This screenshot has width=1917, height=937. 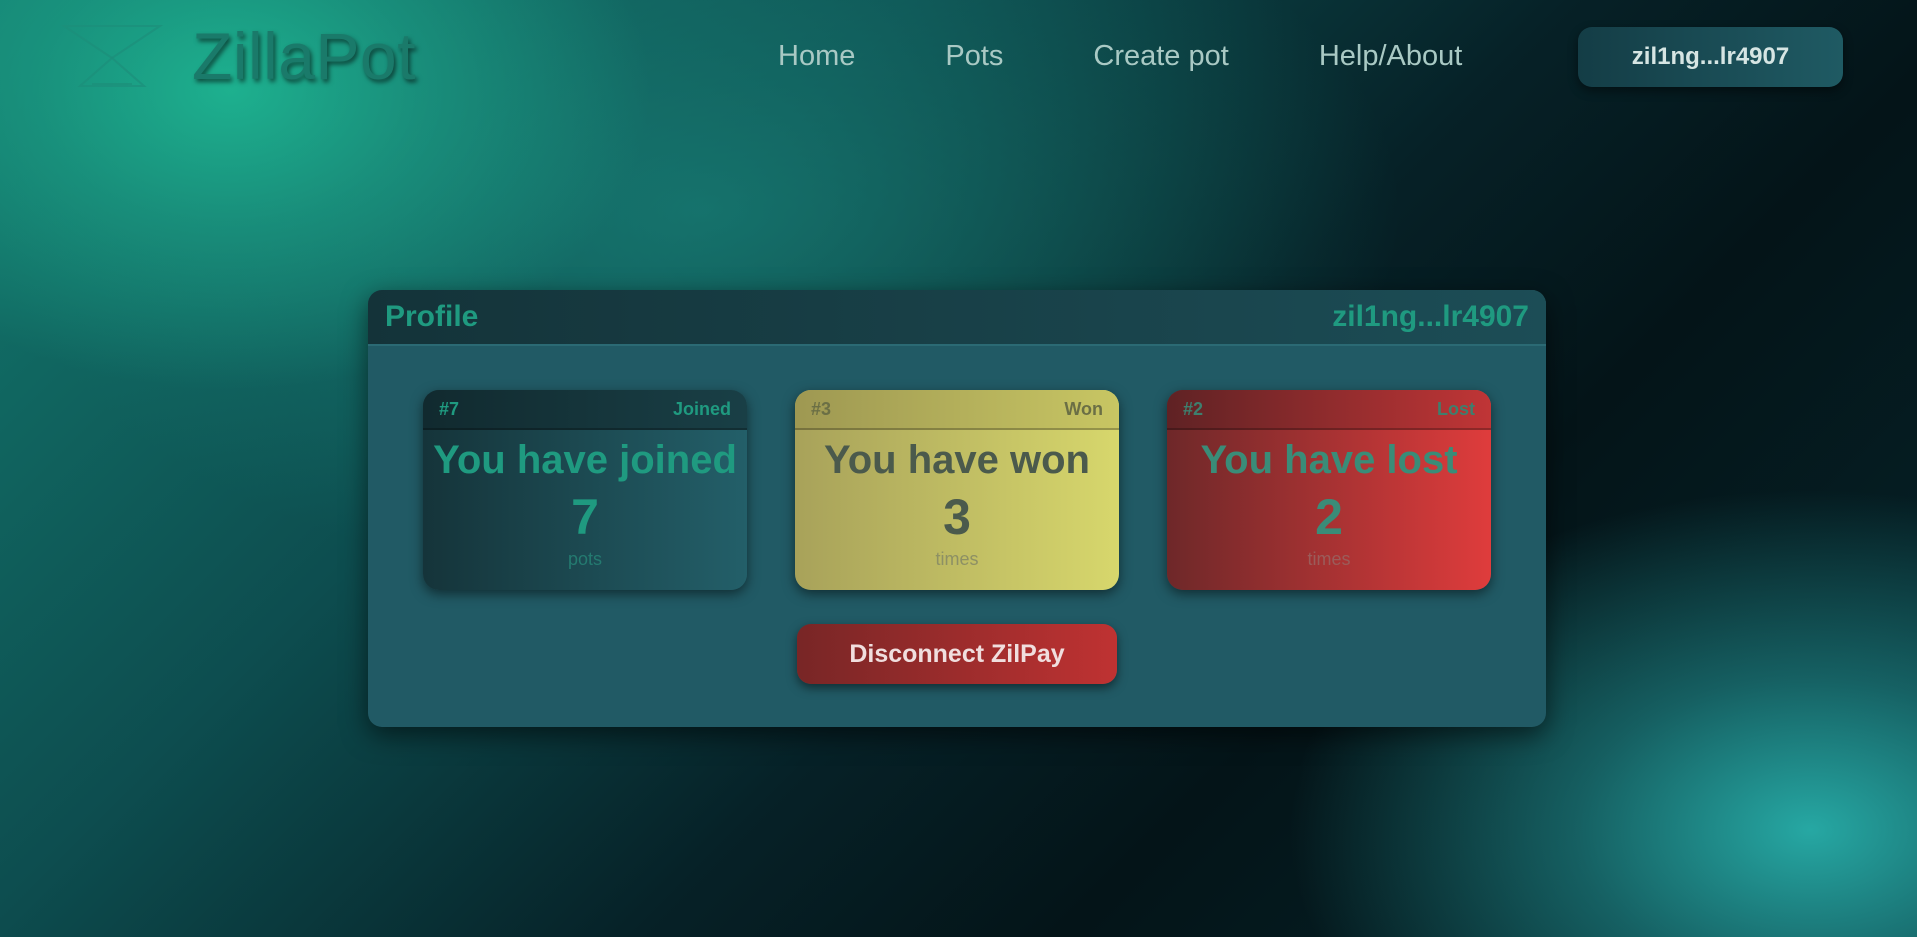 What do you see at coordinates (585, 460) in the screenshot?
I see `joined-heading: You have joined` at bounding box center [585, 460].